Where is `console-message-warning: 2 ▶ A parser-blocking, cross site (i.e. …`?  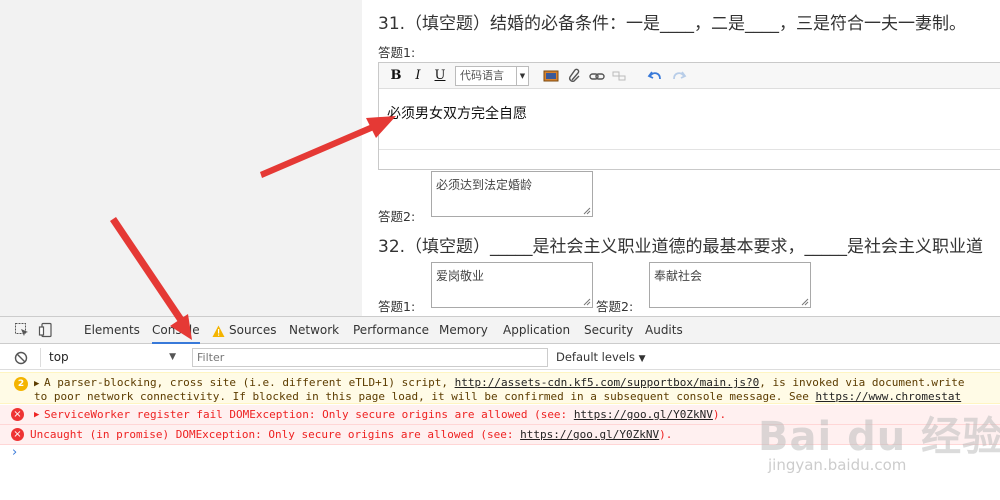 console-message-warning: 2 ▶ A parser-blocking, cross site (i.e. … is located at coordinates (500, 388).